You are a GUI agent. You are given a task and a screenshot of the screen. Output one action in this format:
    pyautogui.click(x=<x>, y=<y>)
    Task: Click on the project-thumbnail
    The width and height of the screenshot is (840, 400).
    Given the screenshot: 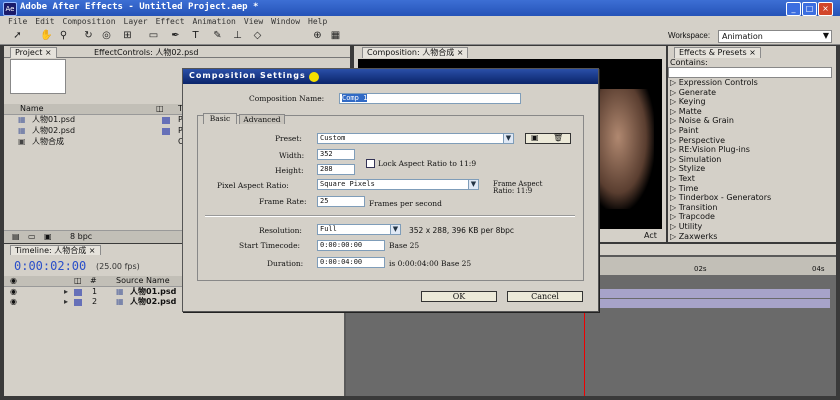 What is the action you would take?
    pyautogui.click(x=38, y=76)
    